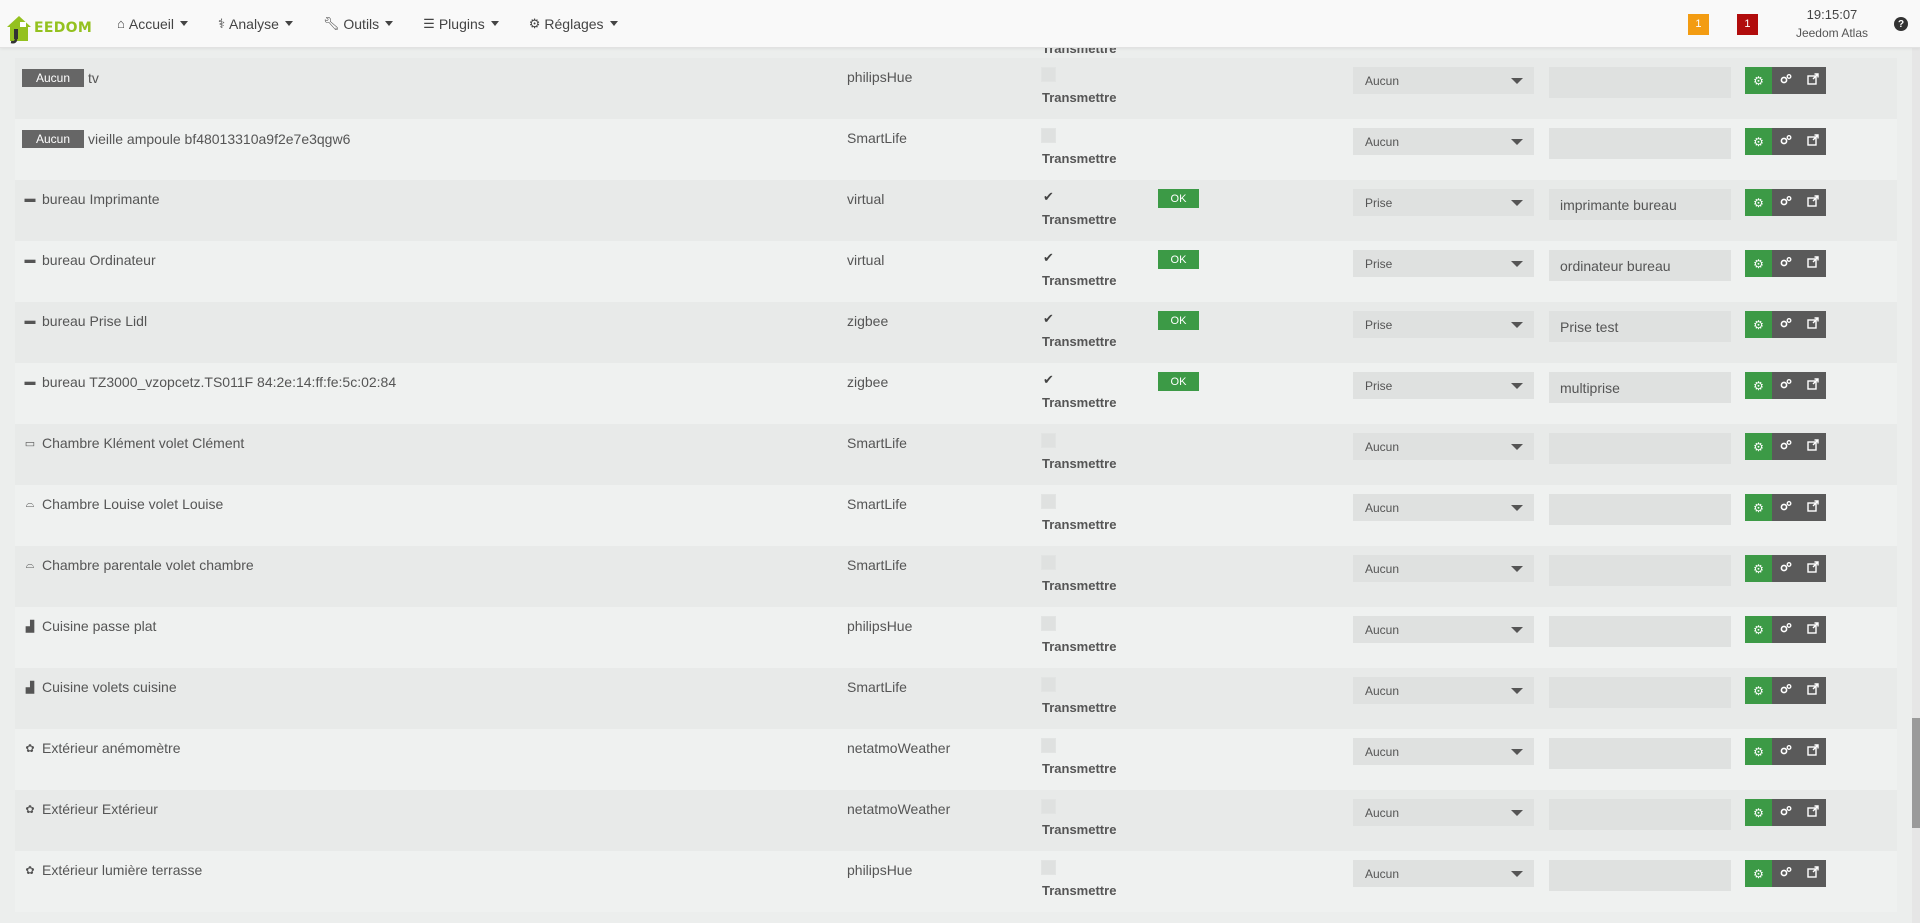  Describe the element at coordinates (358, 24) in the screenshot. I see `menu-outils: 🔧︎ Outils` at that location.